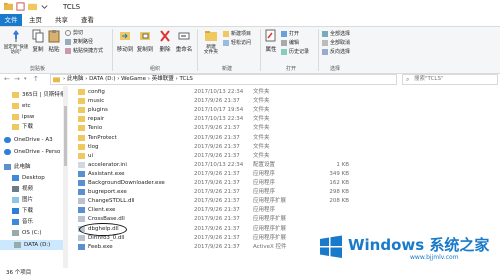  What do you see at coordinates (163, 79) in the screenshot?
I see `breadcrumb-item: 英雄联盟` at bounding box center [163, 79].